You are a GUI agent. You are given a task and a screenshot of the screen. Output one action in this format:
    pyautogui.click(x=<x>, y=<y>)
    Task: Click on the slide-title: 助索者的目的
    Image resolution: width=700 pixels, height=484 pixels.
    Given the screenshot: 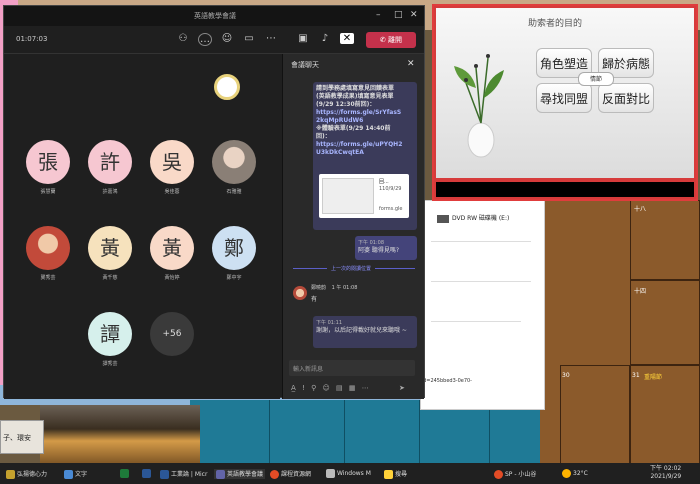 What is the action you would take?
    pyautogui.click(x=555, y=24)
    